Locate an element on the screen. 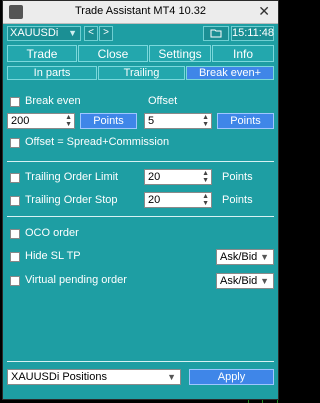 The height and width of the screenshot is (403, 320). positions-select: XAUUSDi Positions ▼ is located at coordinates (94, 377).